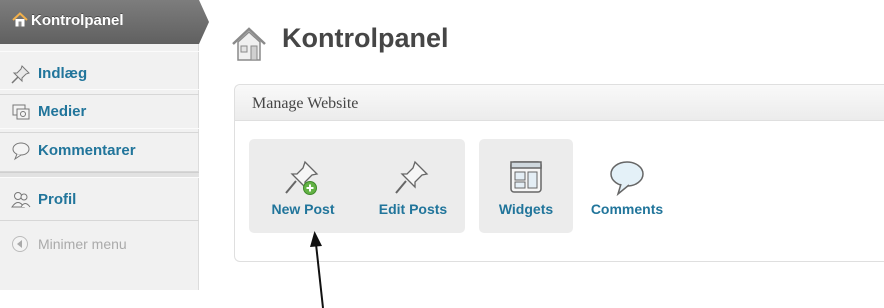  What do you see at coordinates (357, 186) in the screenshot?
I see `posts-button-group: New Post Edit Posts` at bounding box center [357, 186].